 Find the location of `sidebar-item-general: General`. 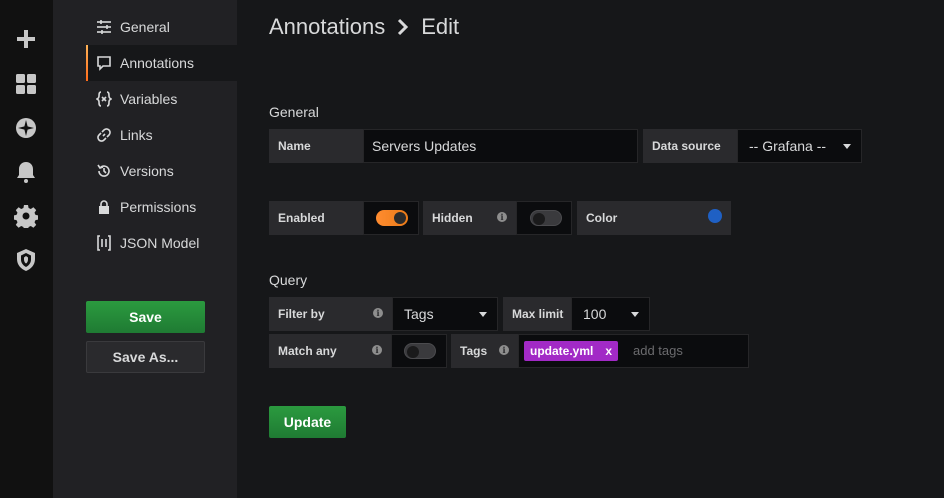

sidebar-item-general: General is located at coordinates (161, 27).